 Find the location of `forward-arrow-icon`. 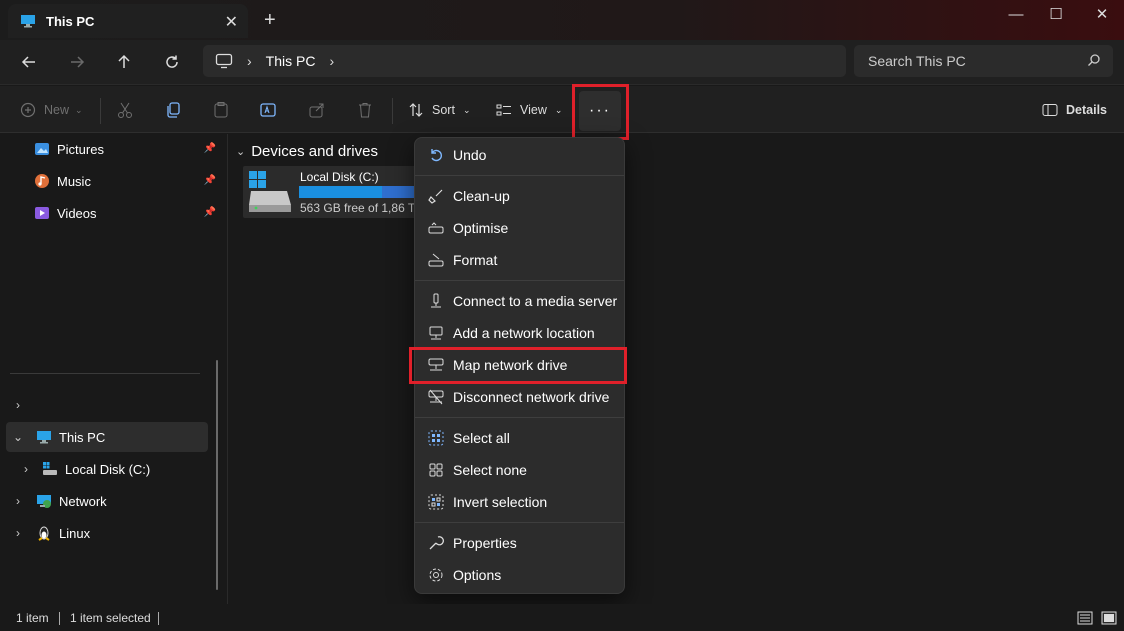

forward-arrow-icon is located at coordinates (78, 62).